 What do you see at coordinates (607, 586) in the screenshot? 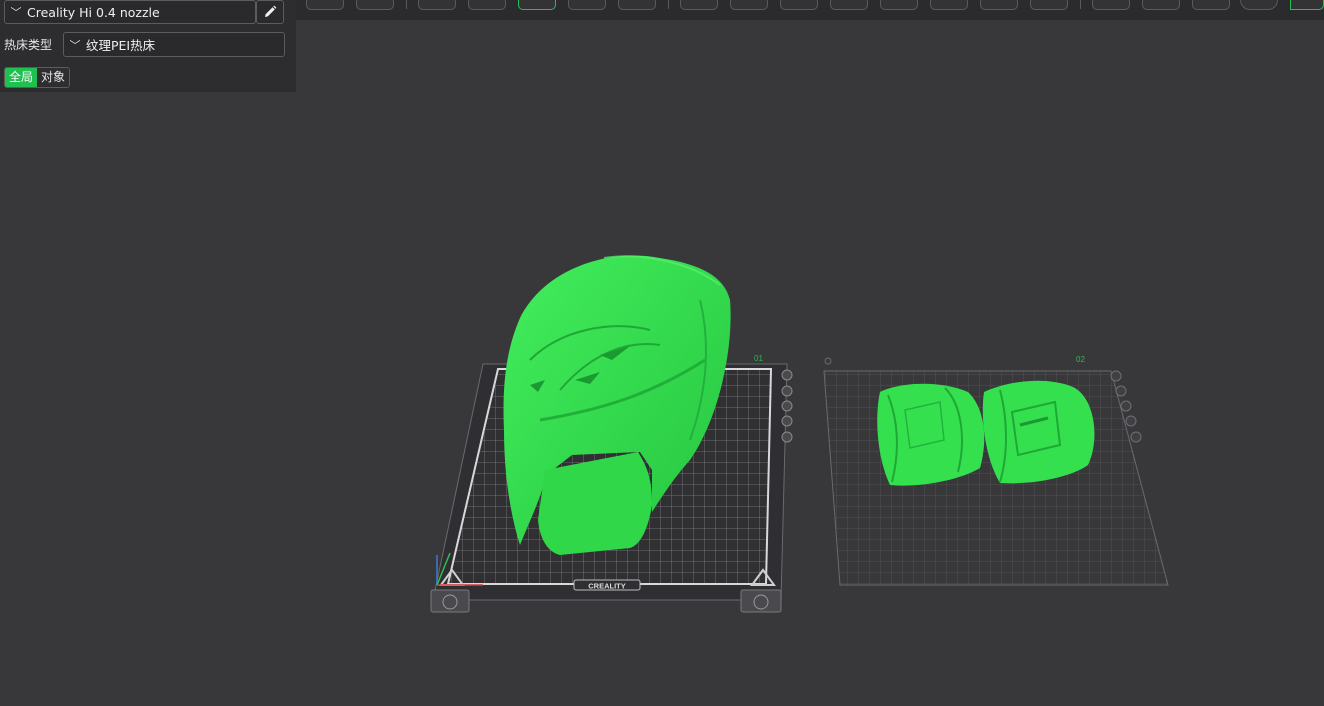
I see `bed-logo: CREALITY` at bounding box center [607, 586].